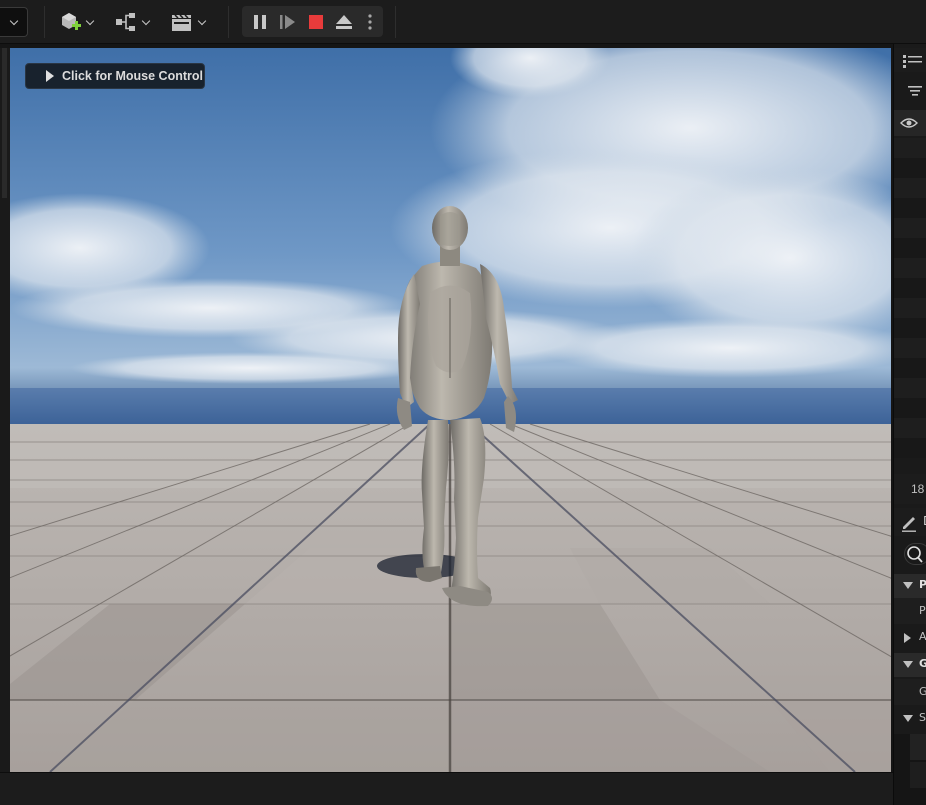 The image size is (926, 805). Describe the element at coordinates (922, 663) in the screenshot. I see `section-label: G` at that location.